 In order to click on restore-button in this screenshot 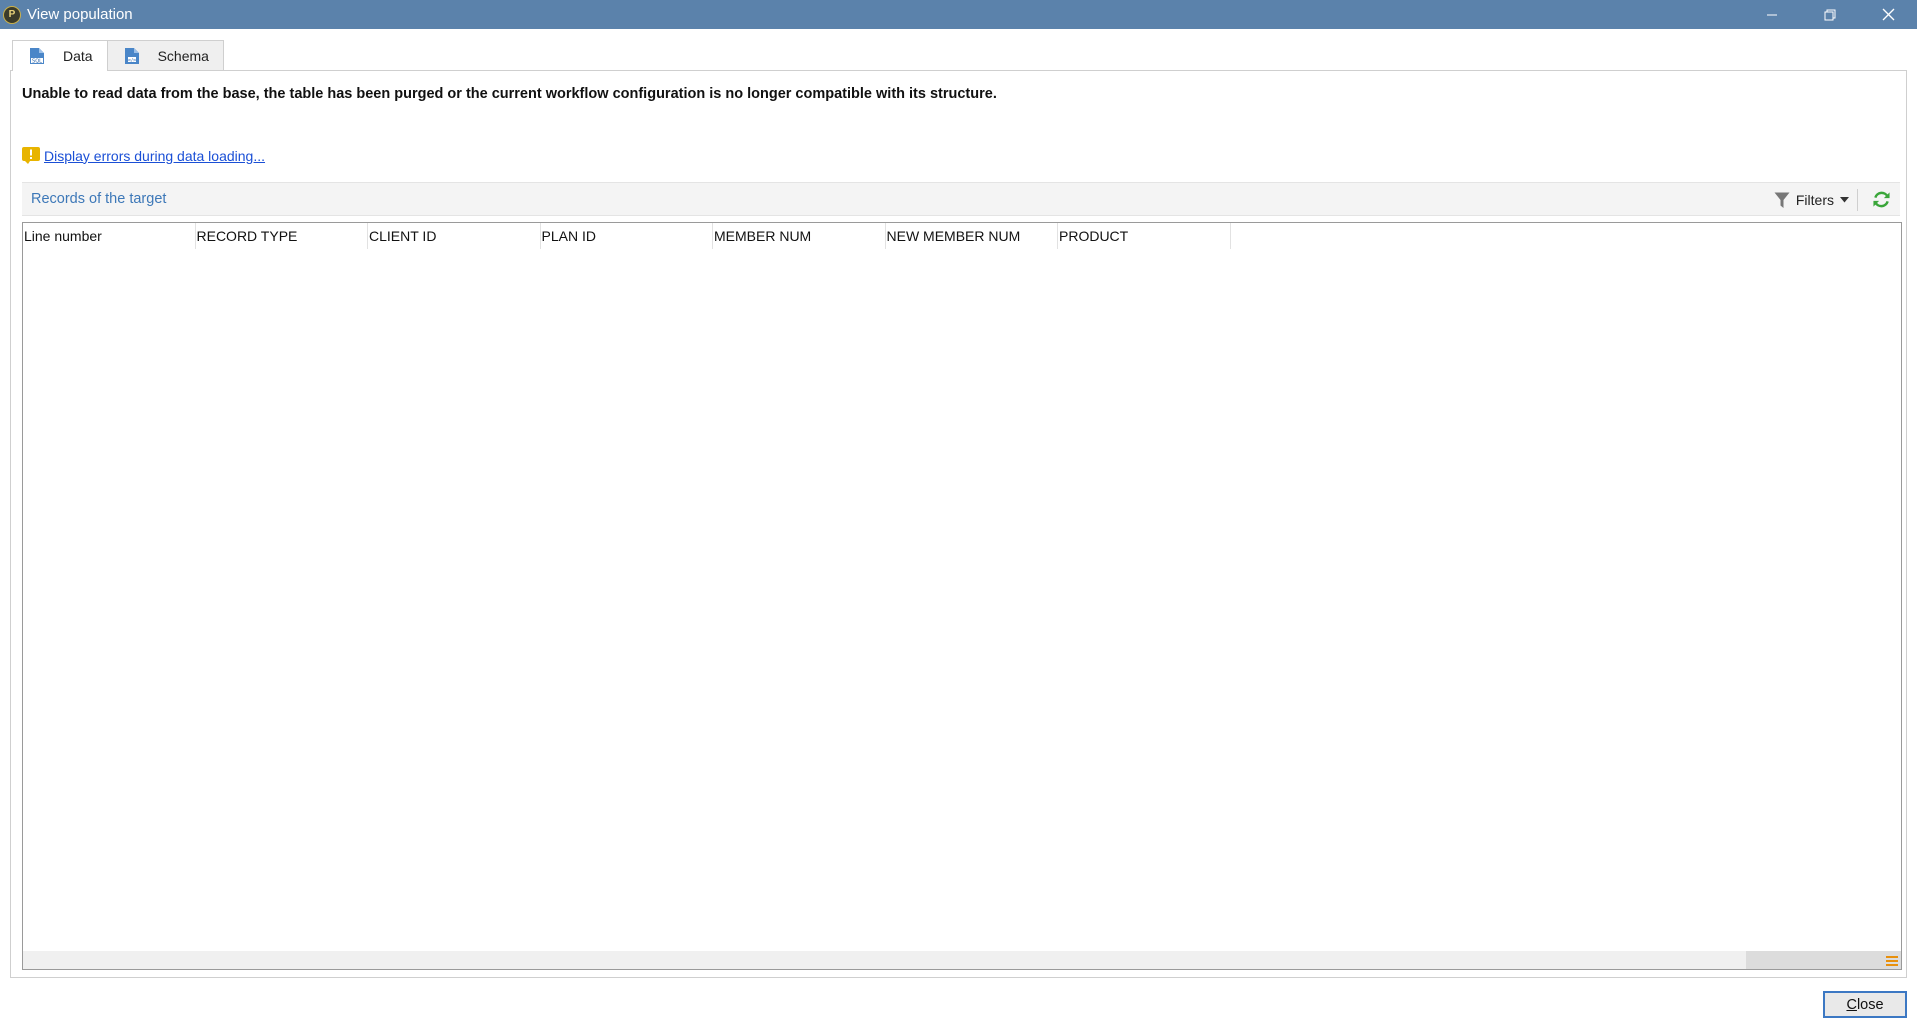, I will do `click(1830, 14)`.